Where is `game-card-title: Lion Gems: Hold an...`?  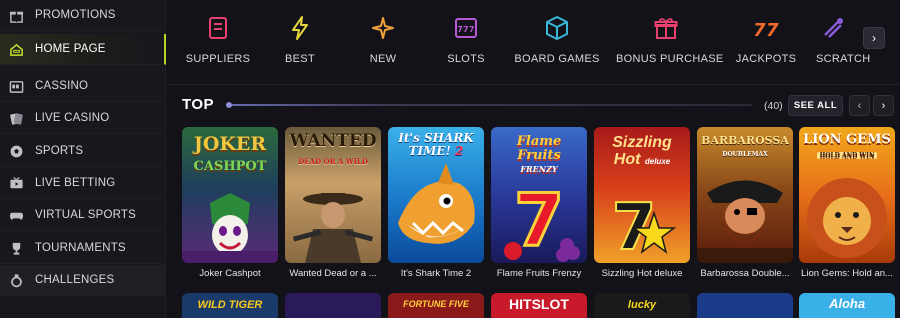 game-card-title: Lion Gems: Hold an... is located at coordinates (847, 273).